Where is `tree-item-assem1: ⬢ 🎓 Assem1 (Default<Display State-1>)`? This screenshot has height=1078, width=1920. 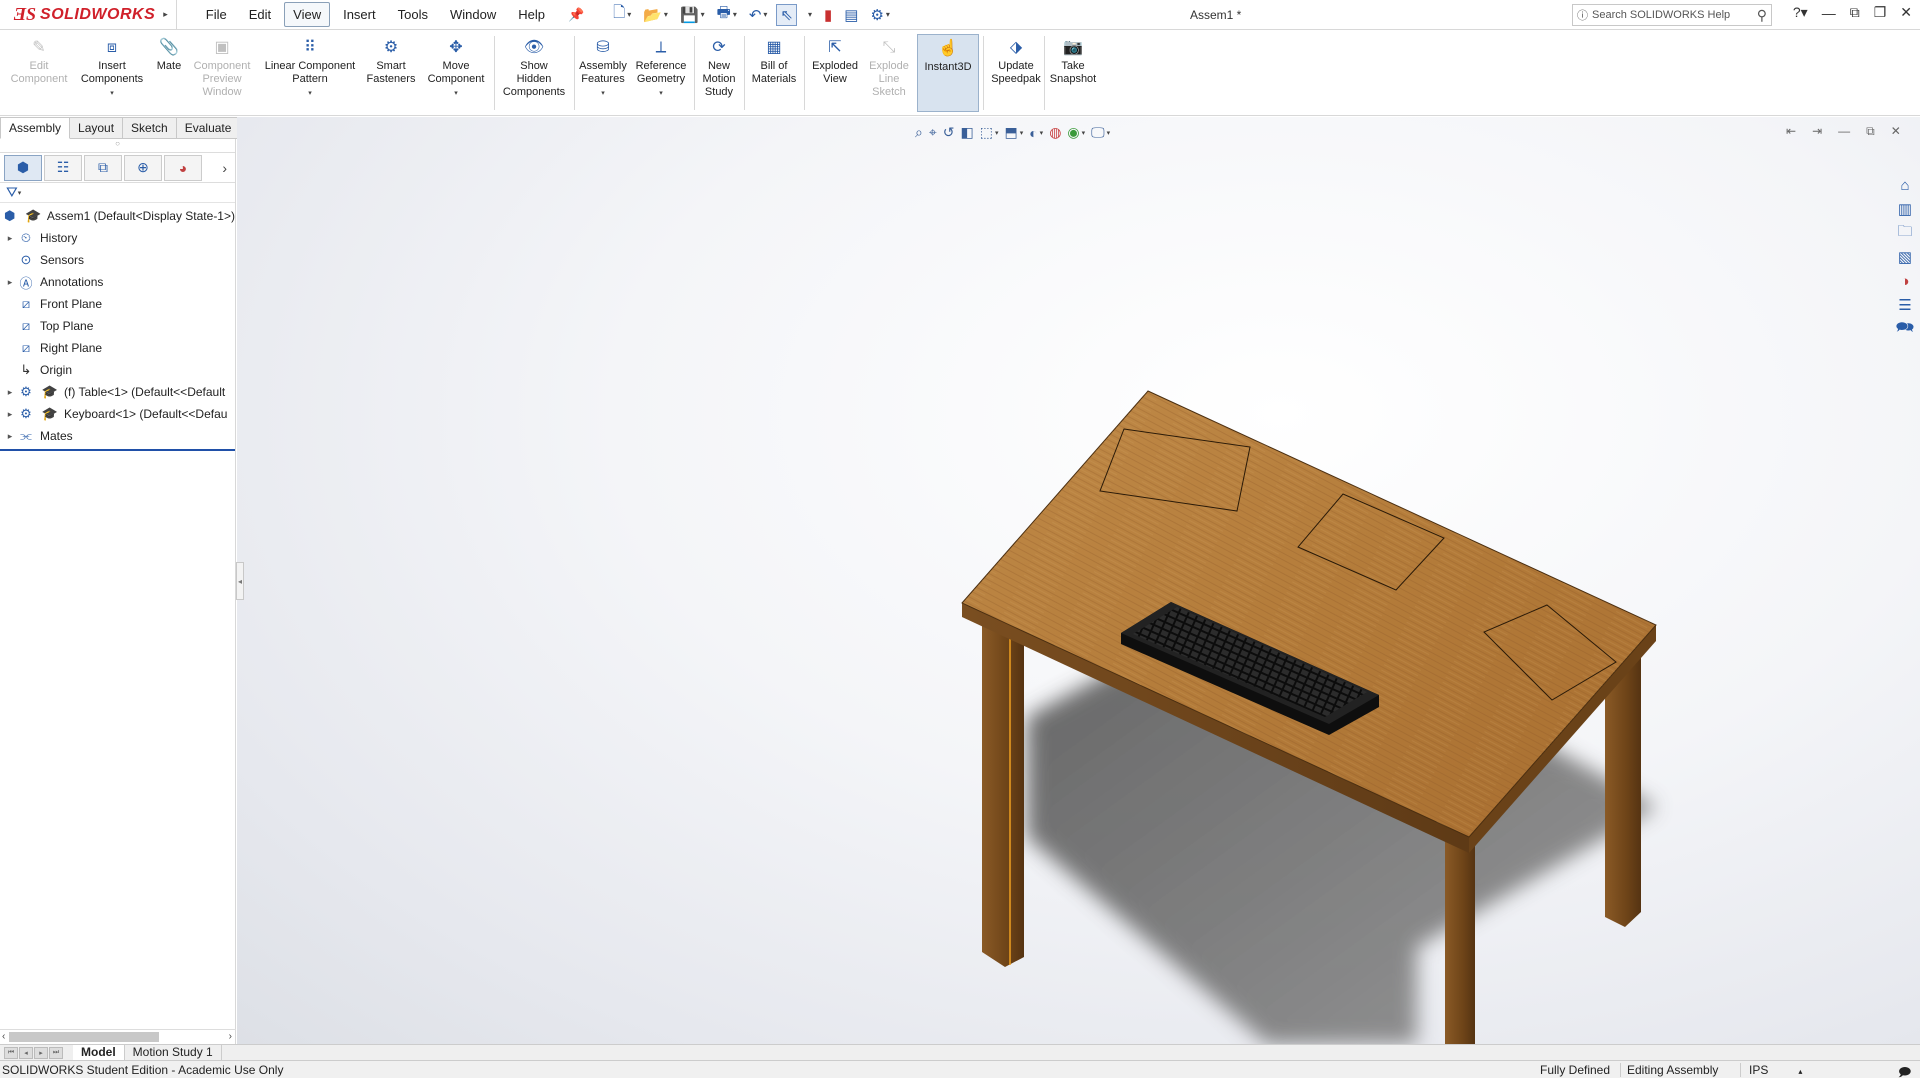
tree-item-assem1: ⬢ 🎓 Assem1 (Default<Display State-1>) is located at coordinates (117, 216).